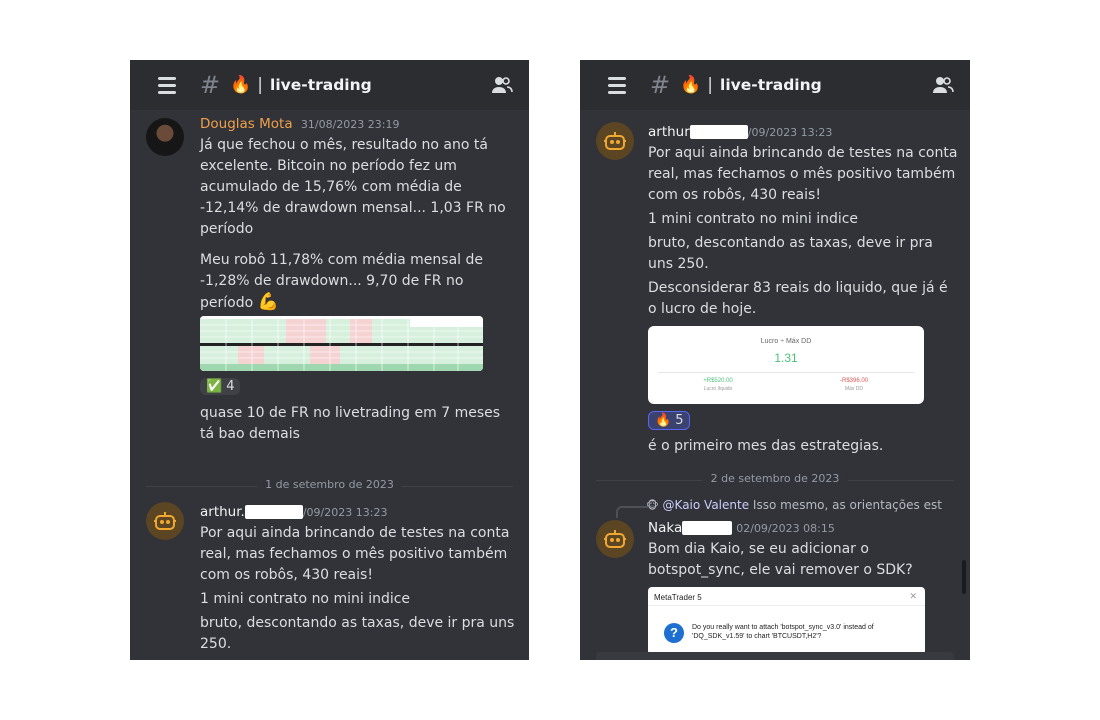  I want to click on reaction-check: ✅ 4, so click(220, 386).